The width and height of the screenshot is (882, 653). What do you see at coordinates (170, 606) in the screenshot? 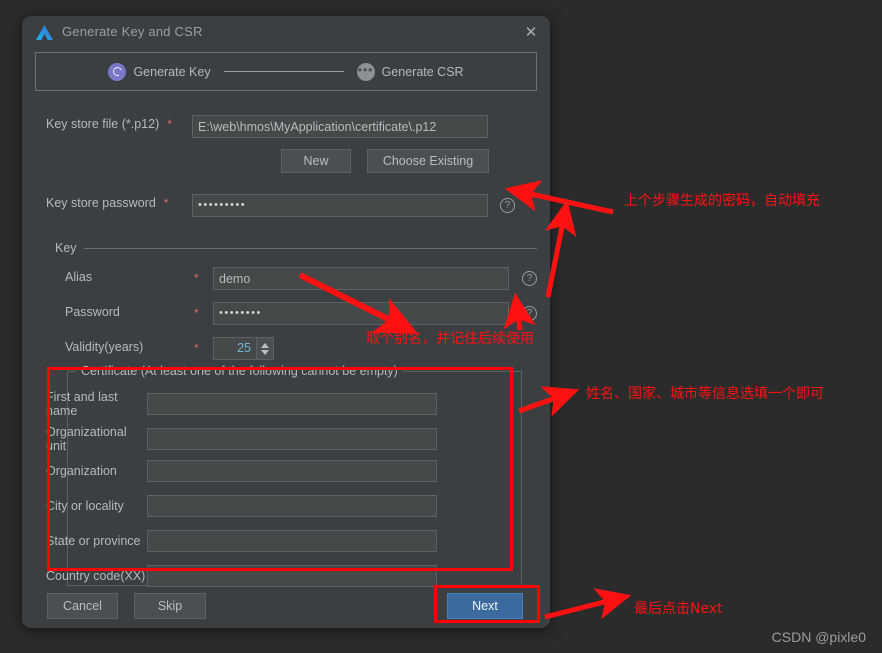
I see `skip-button: Skip` at bounding box center [170, 606].